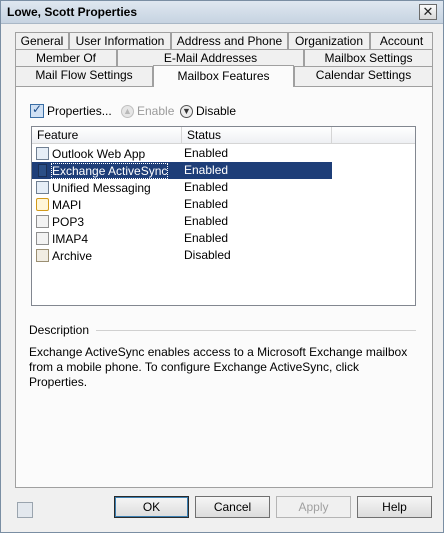  I want to click on tab-address-and-phone: Address and Phone, so click(229, 40).